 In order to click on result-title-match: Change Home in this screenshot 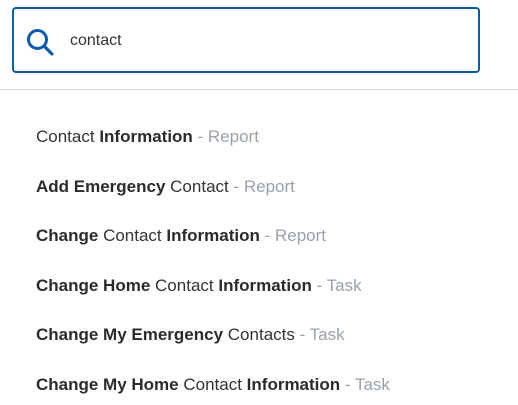, I will do `click(96, 285)`.